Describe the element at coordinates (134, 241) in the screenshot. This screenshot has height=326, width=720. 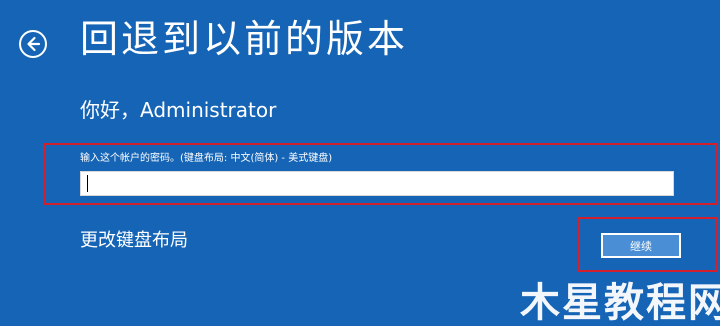
I see `change-keyboard-layout-link: 更改键盘布局` at that location.